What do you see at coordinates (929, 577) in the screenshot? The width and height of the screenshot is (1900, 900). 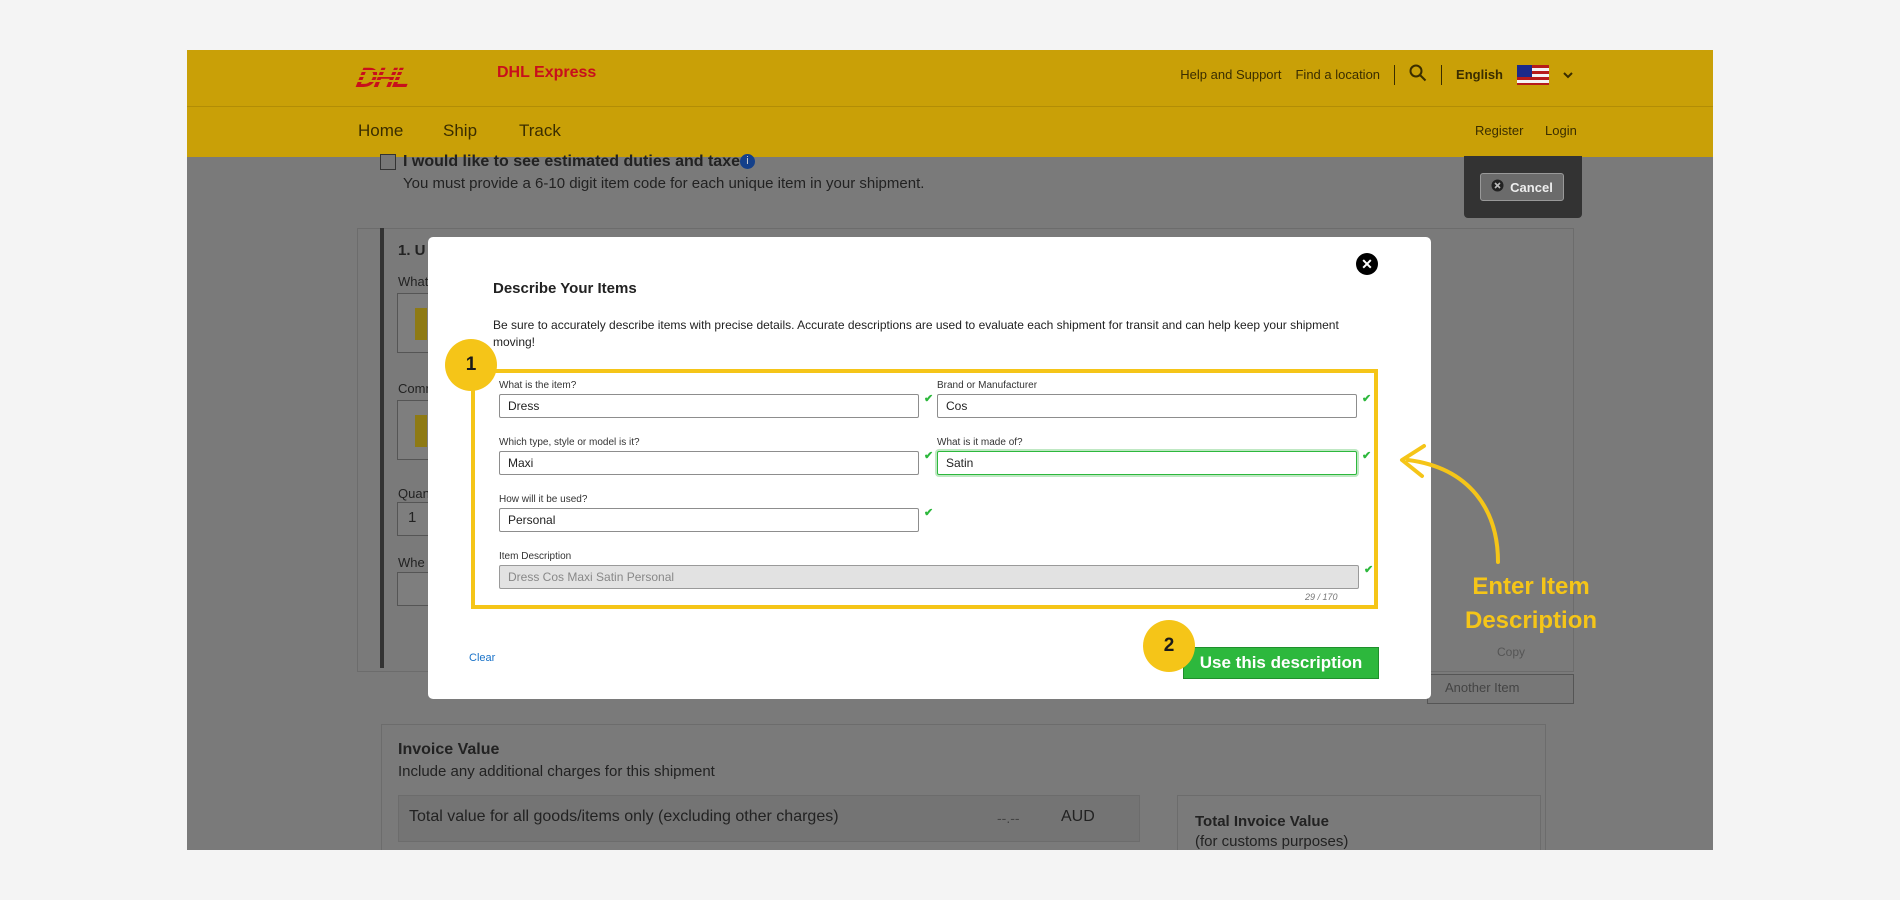 I see `item-description-field: Dress Cos Maxi Satin Personal` at bounding box center [929, 577].